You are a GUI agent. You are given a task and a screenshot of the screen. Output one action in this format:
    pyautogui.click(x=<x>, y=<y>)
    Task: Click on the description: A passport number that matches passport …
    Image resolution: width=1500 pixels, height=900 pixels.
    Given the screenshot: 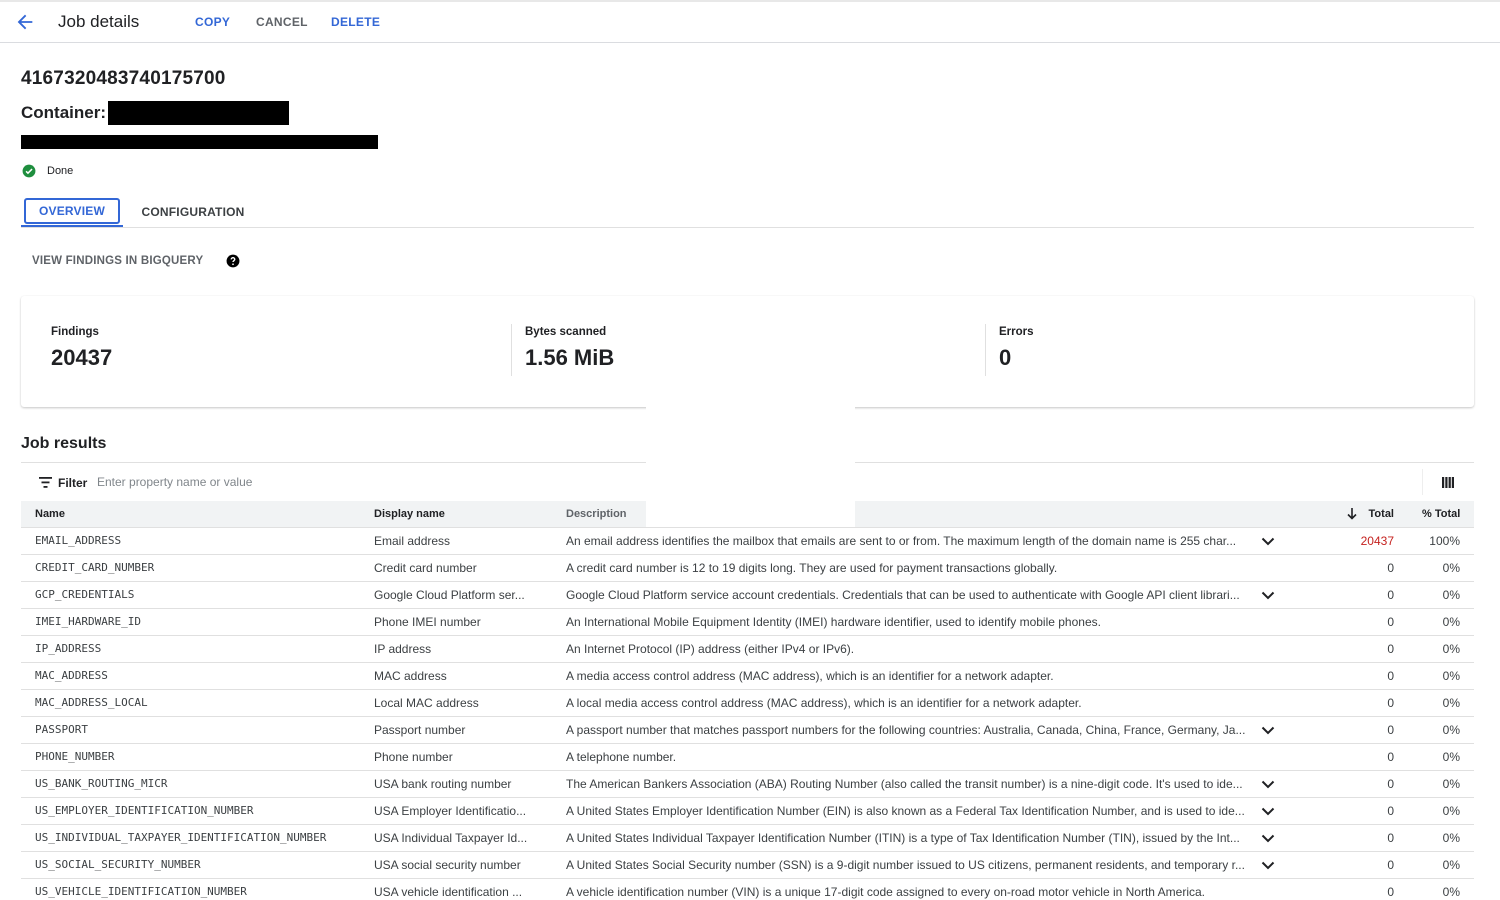 What is the action you would take?
    pyautogui.click(x=905, y=730)
    